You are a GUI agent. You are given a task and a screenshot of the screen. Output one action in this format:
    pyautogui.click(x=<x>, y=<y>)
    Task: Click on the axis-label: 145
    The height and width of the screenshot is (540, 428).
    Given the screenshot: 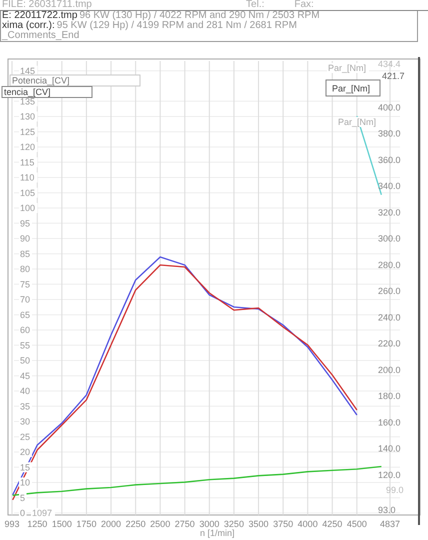 What is the action you would take?
    pyautogui.click(x=28, y=71)
    